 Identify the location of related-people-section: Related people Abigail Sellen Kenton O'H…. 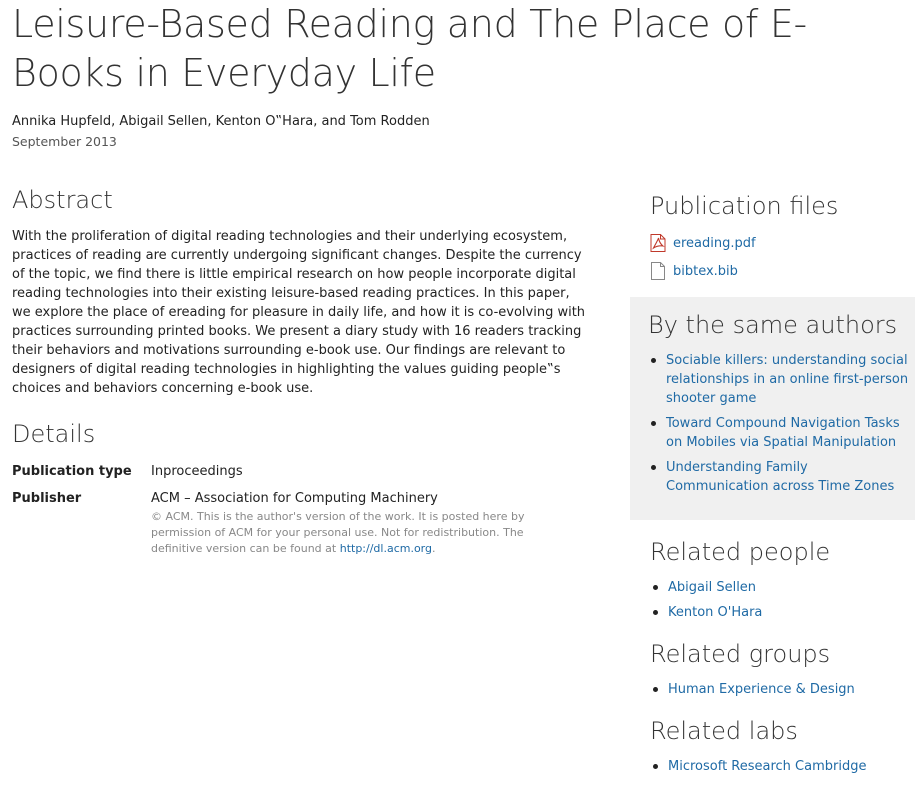
(772, 579).